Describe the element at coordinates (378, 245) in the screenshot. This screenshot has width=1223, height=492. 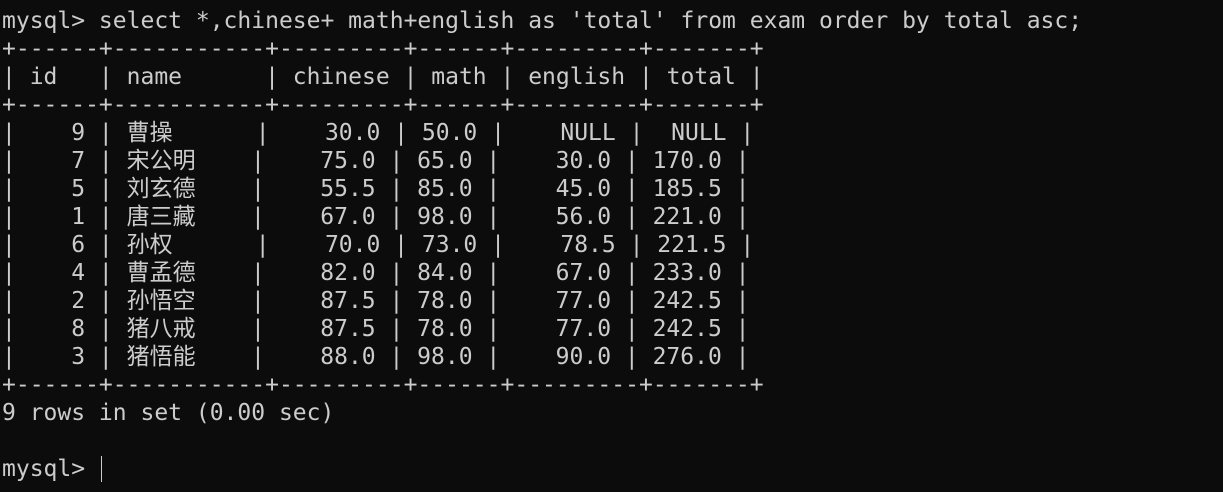
I see `table-row: | 6 | 孙权 | 70.0 | 73.0 | 78.5 | 221.5 |` at that location.